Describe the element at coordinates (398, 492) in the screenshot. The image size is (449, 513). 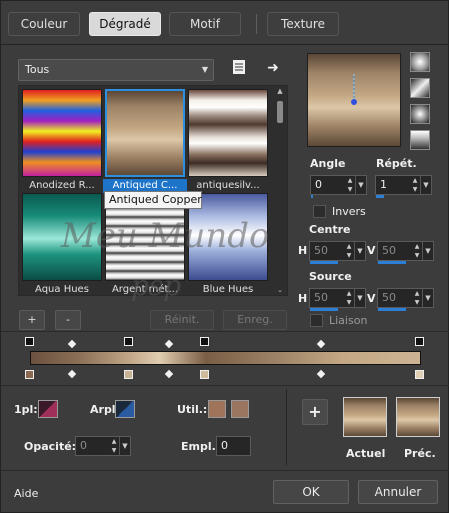
I see `cancel-button: Annuler` at that location.